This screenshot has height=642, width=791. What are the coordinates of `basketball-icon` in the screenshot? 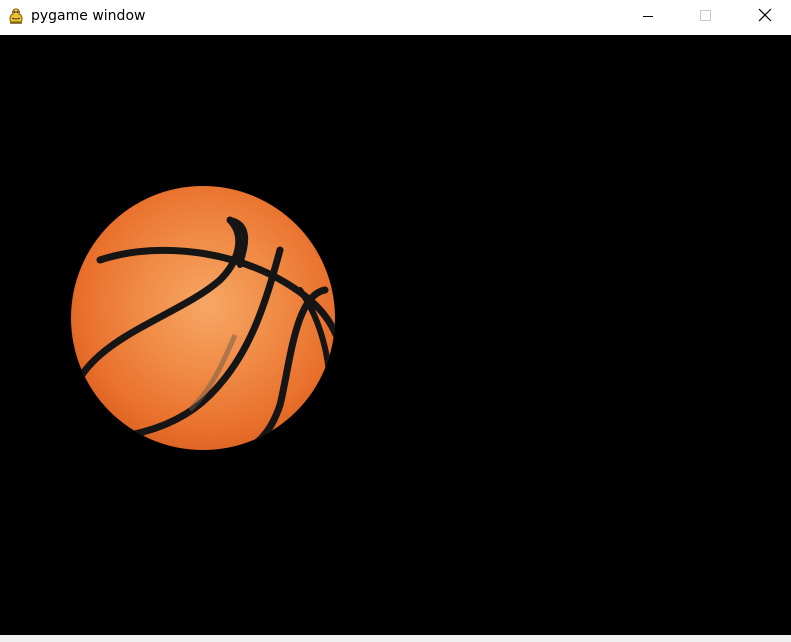 It's located at (203, 318).